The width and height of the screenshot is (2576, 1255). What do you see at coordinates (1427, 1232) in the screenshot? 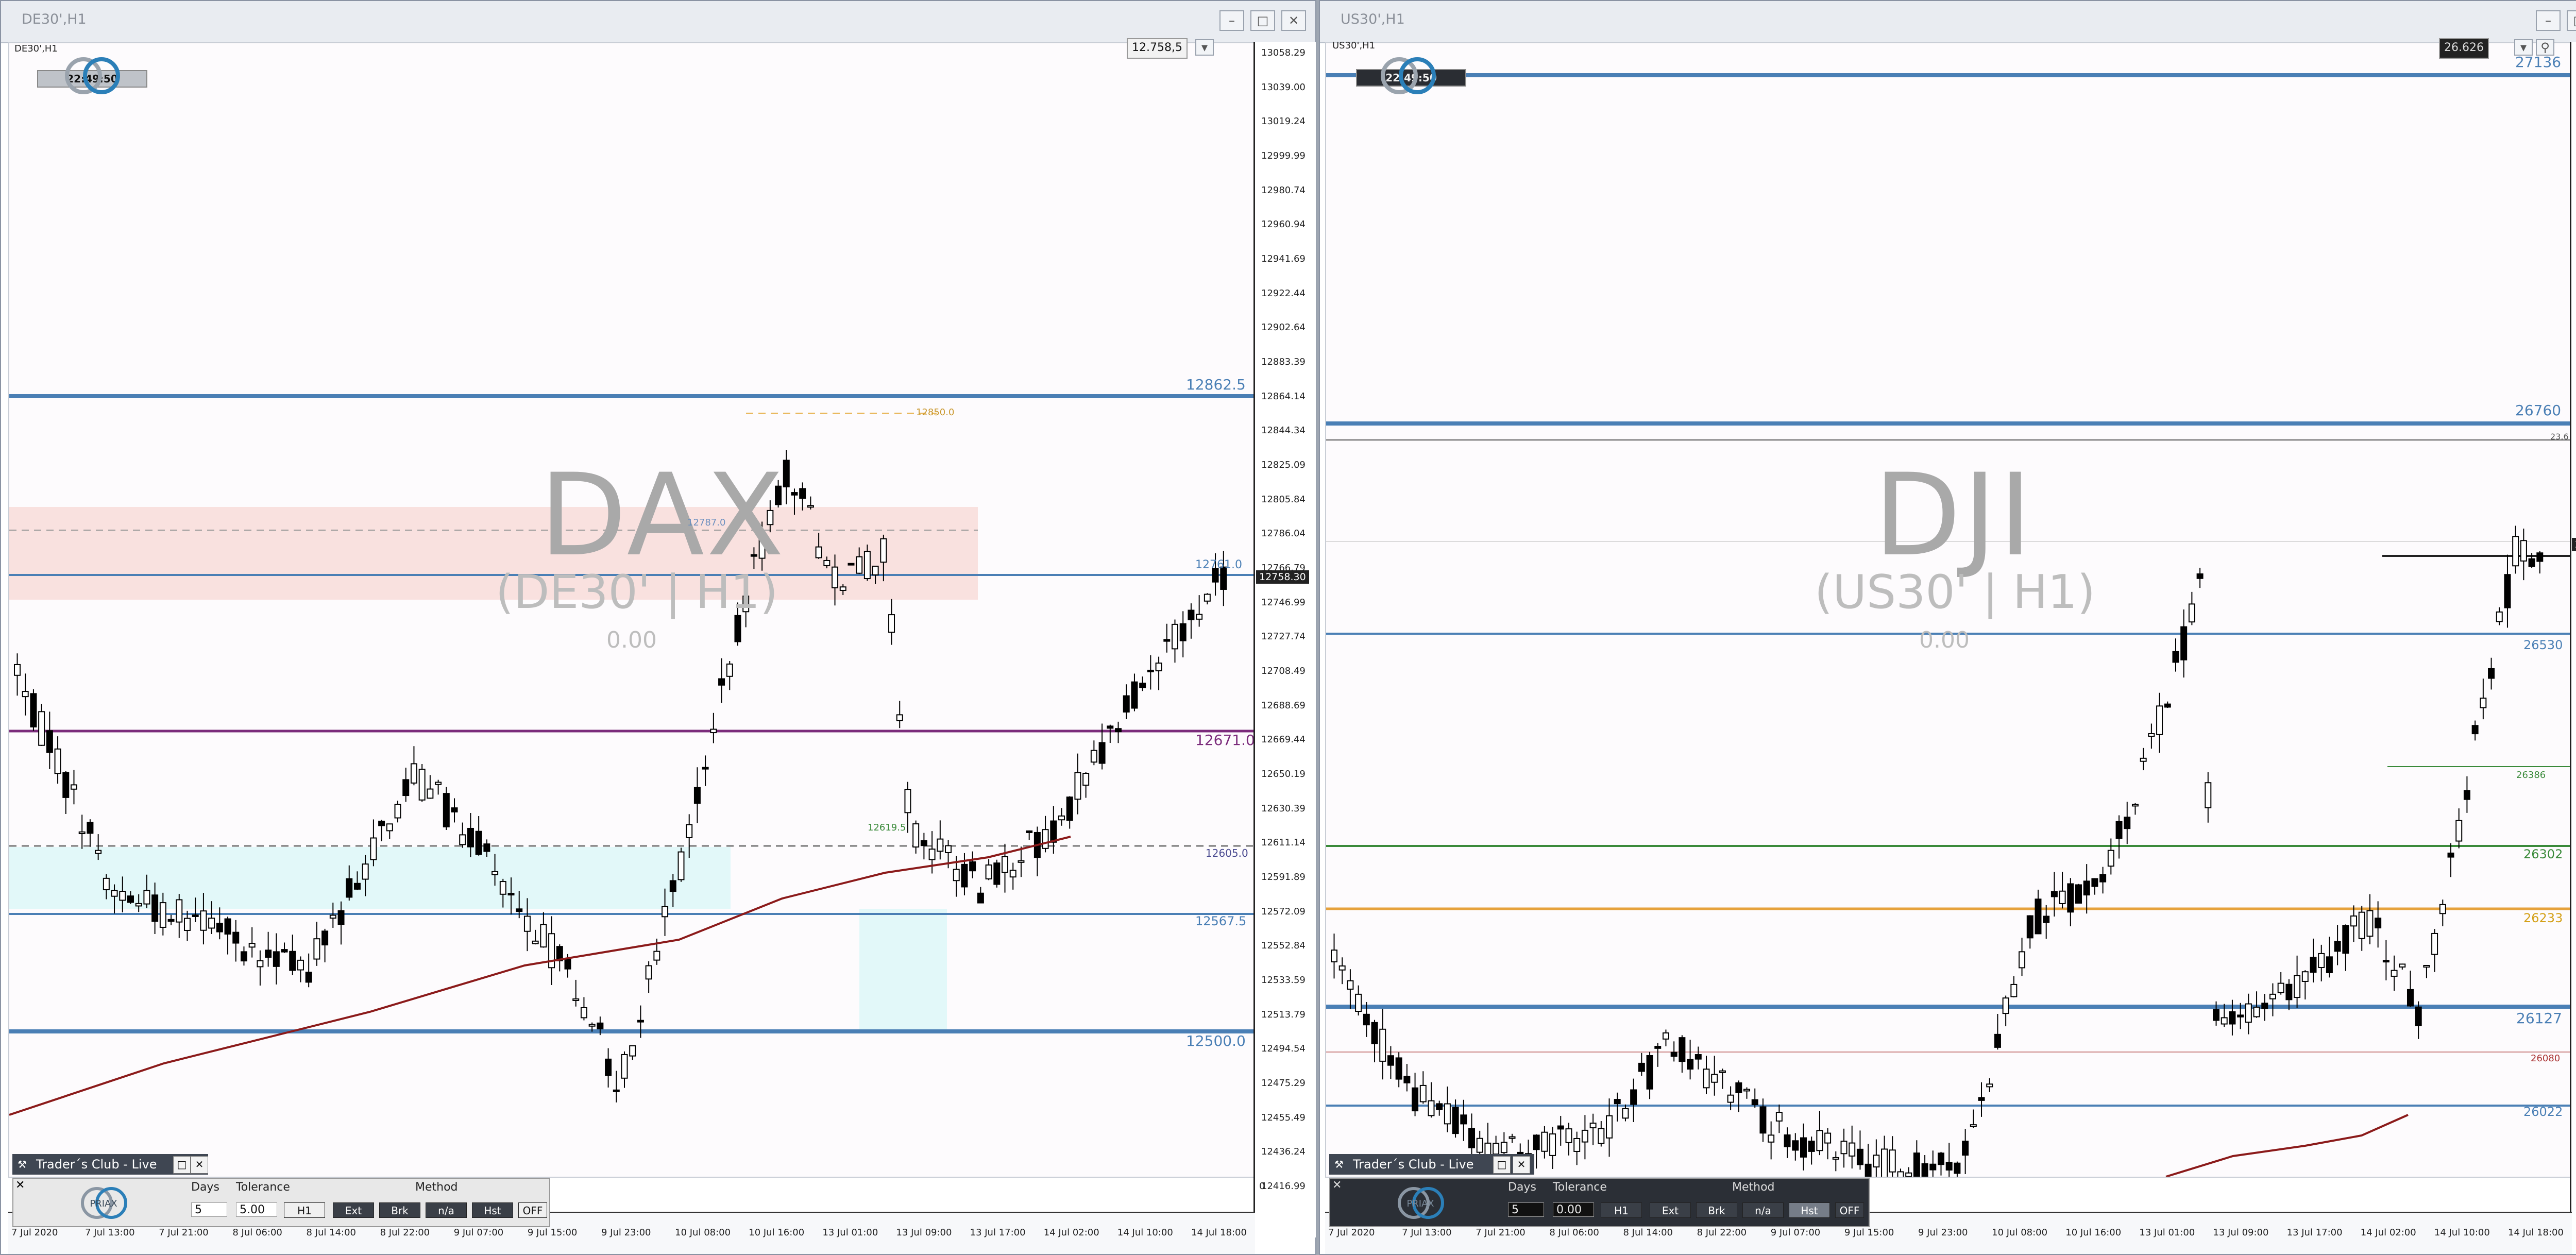
I see `time-tick-label: 7 Jul 13:00` at bounding box center [1427, 1232].